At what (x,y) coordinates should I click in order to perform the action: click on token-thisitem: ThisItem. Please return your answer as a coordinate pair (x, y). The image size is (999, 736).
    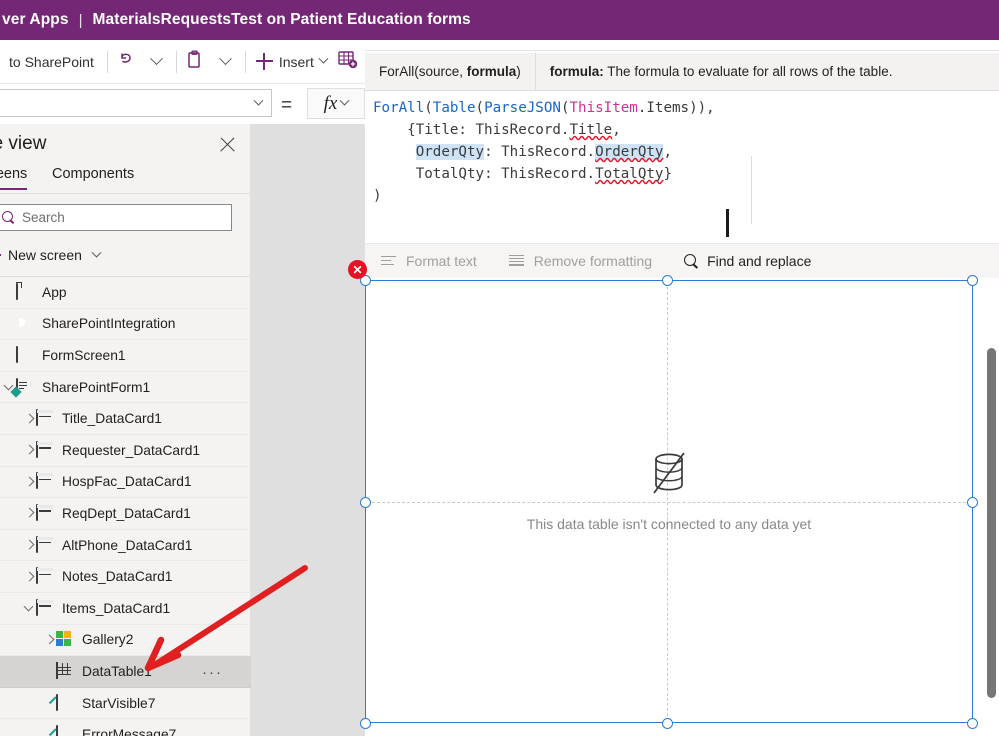
    Looking at the image, I should click on (603, 108).